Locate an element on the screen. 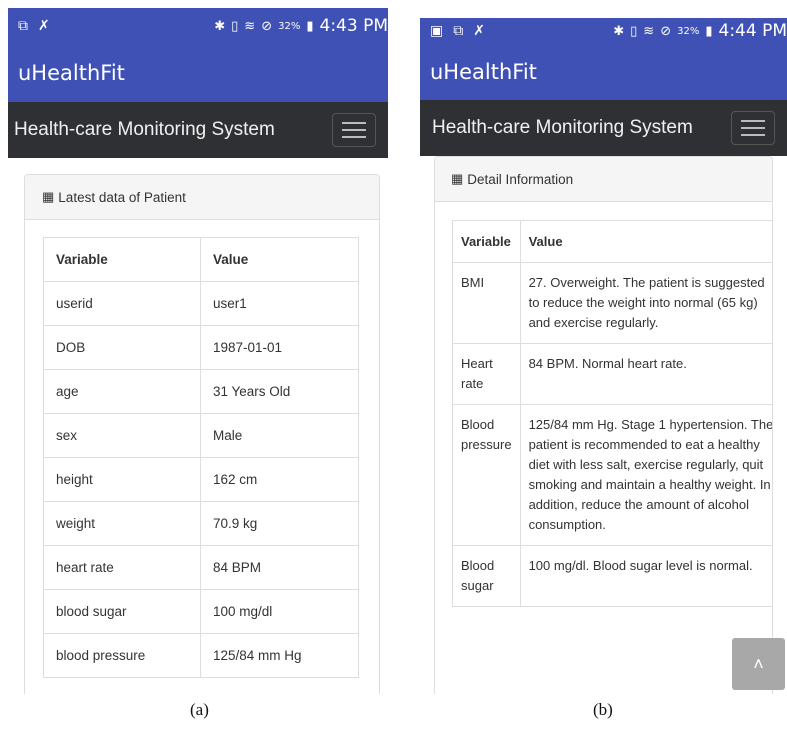  variable-cell: blood pressure is located at coordinates (122, 655).